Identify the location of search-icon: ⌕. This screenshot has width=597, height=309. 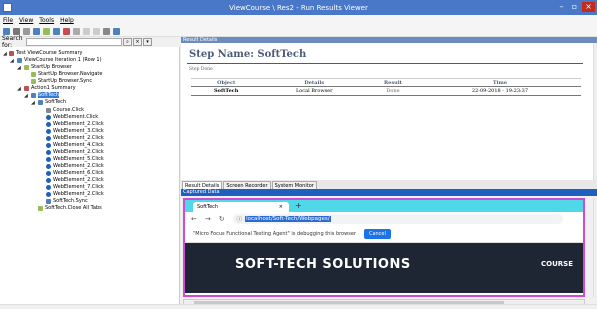
(127, 42).